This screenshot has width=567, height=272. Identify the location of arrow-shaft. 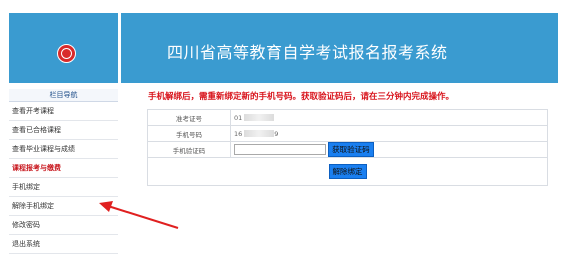
(143, 217).